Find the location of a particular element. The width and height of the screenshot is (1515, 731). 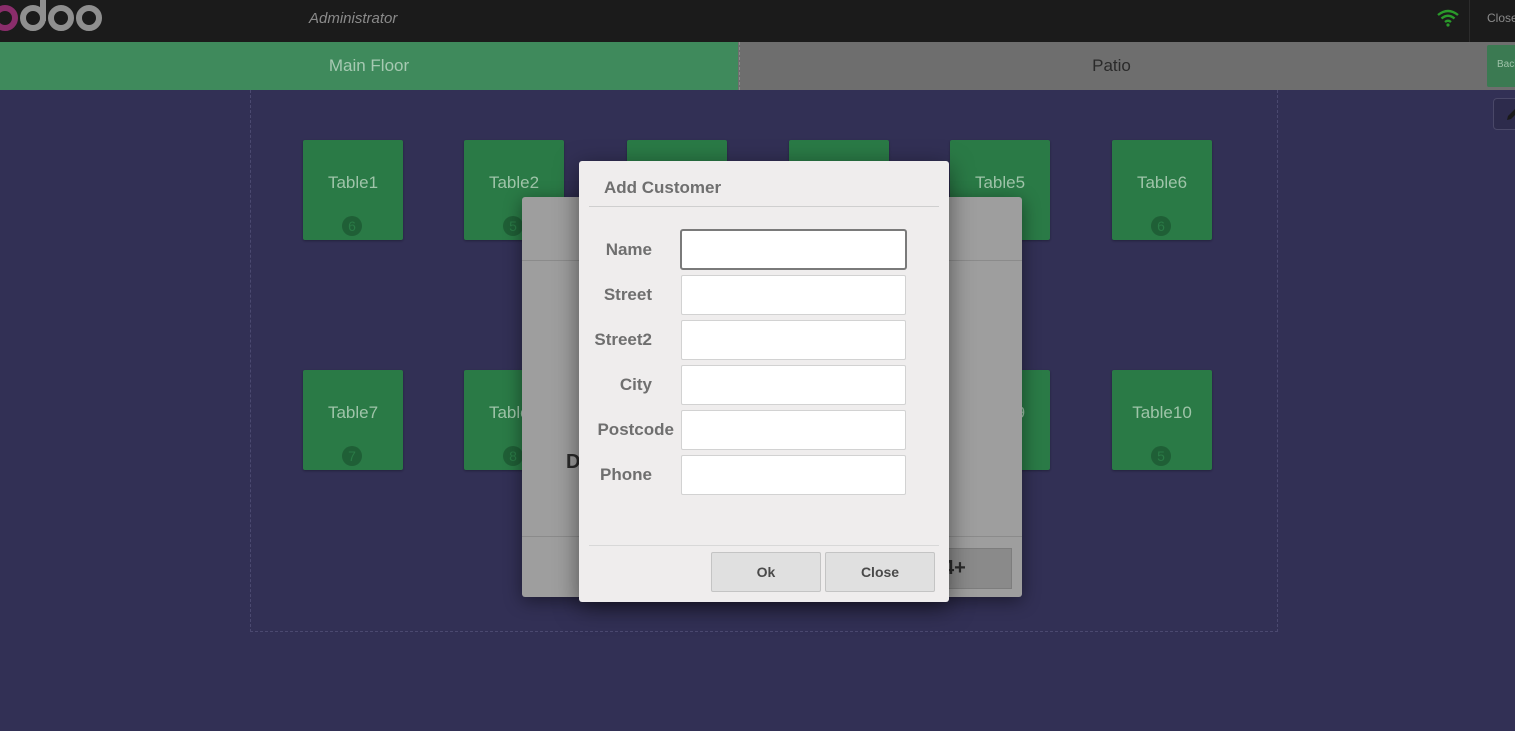

table-name: Table5 is located at coordinates (1000, 182).